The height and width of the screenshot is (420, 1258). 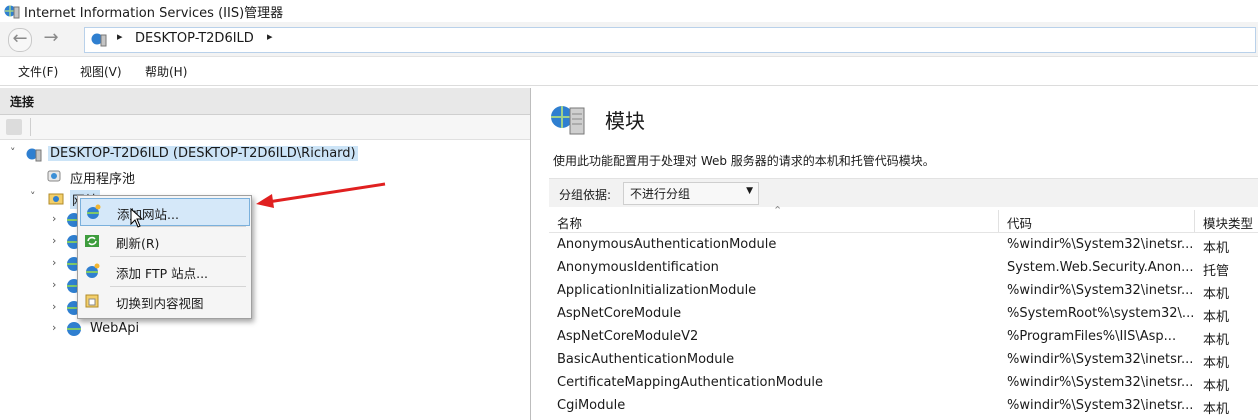 I want to click on menu-help: 帮助(H), so click(x=166, y=71).